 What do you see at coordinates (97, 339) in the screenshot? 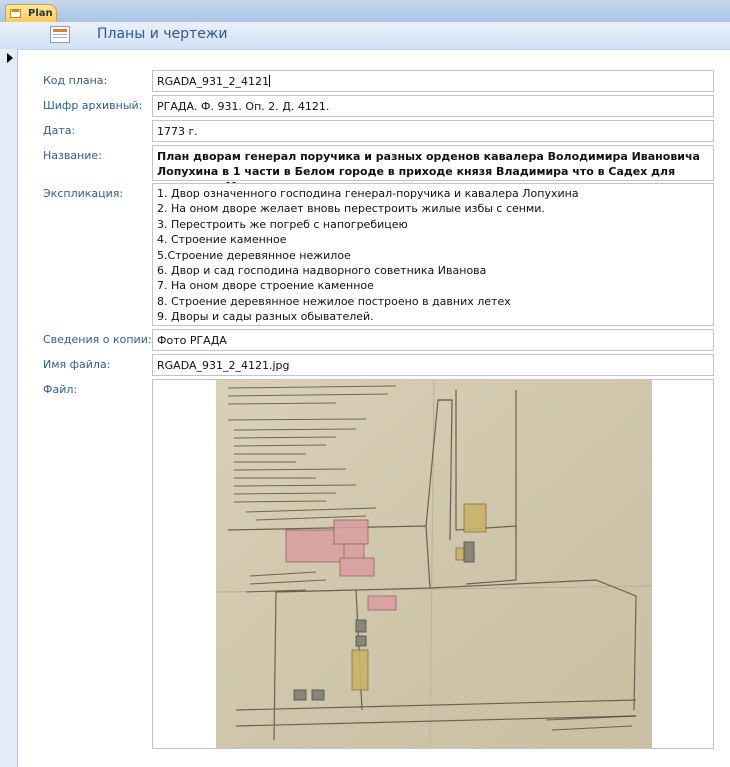
I see `copy-label: Сведения о копии:` at bounding box center [97, 339].